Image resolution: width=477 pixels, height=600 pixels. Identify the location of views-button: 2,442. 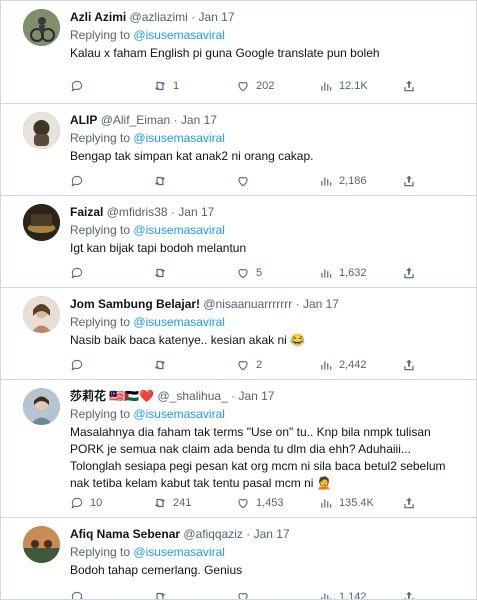
(347, 365).